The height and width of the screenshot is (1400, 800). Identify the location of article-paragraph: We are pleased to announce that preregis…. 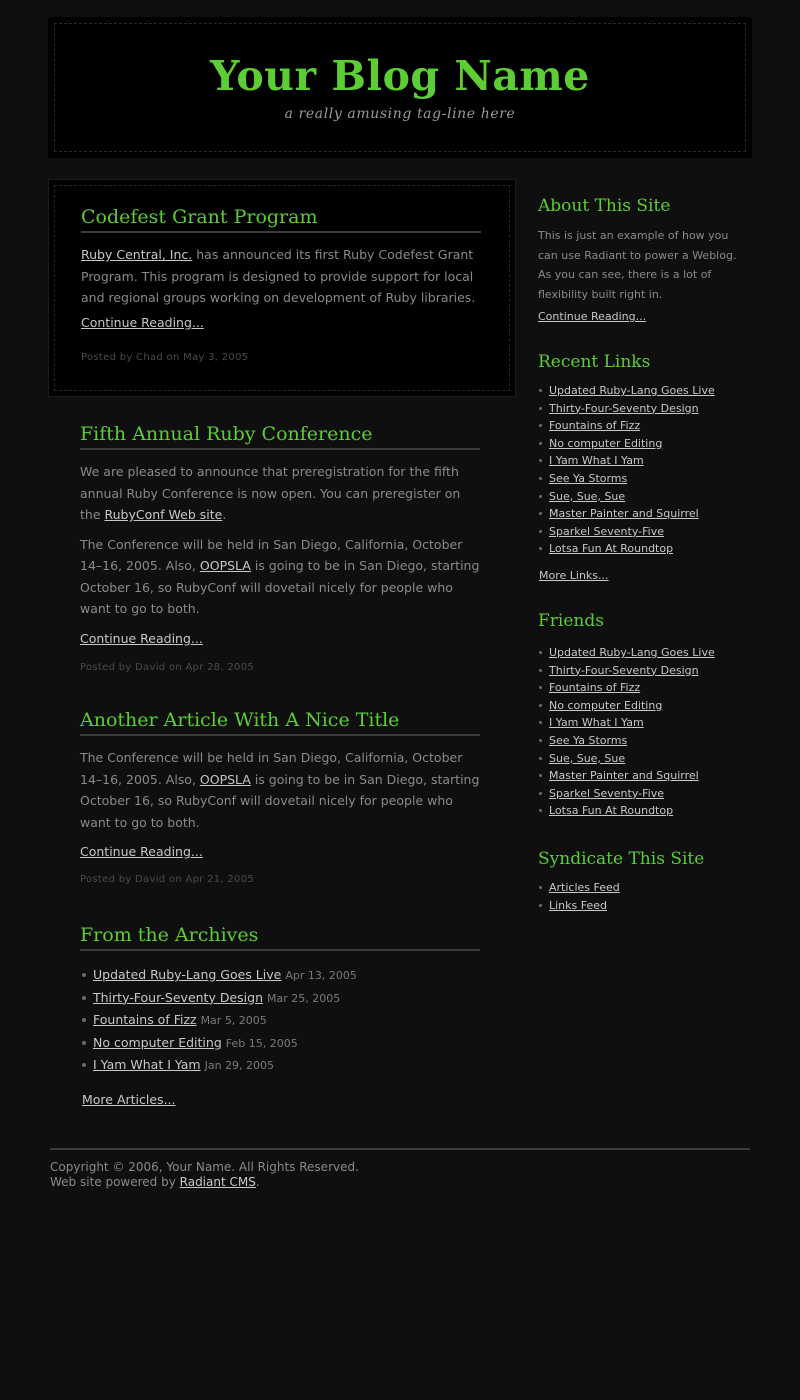
(280, 493).